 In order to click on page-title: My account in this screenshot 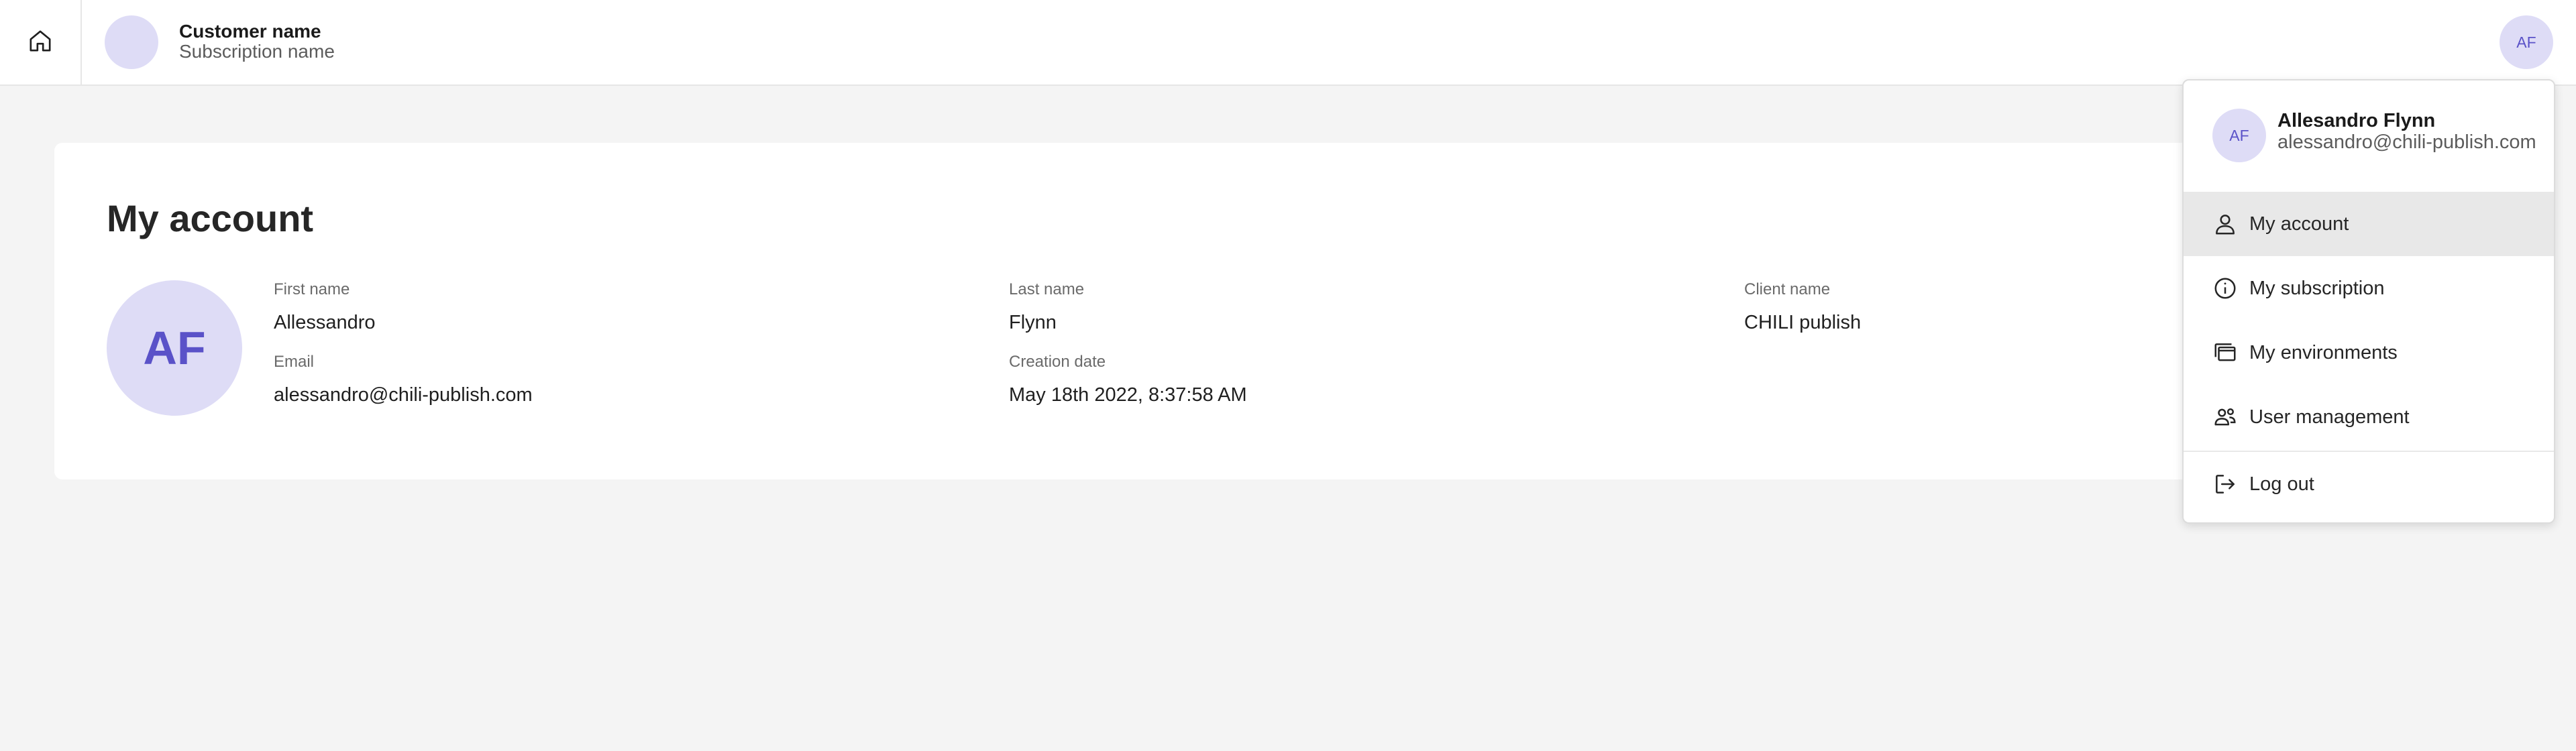, I will do `click(210, 218)`.